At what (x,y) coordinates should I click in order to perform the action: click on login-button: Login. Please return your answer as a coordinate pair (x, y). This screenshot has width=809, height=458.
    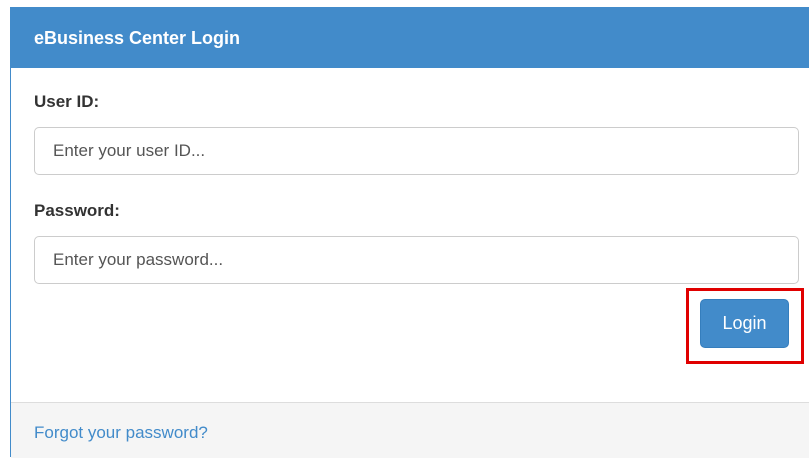
    Looking at the image, I should click on (744, 323).